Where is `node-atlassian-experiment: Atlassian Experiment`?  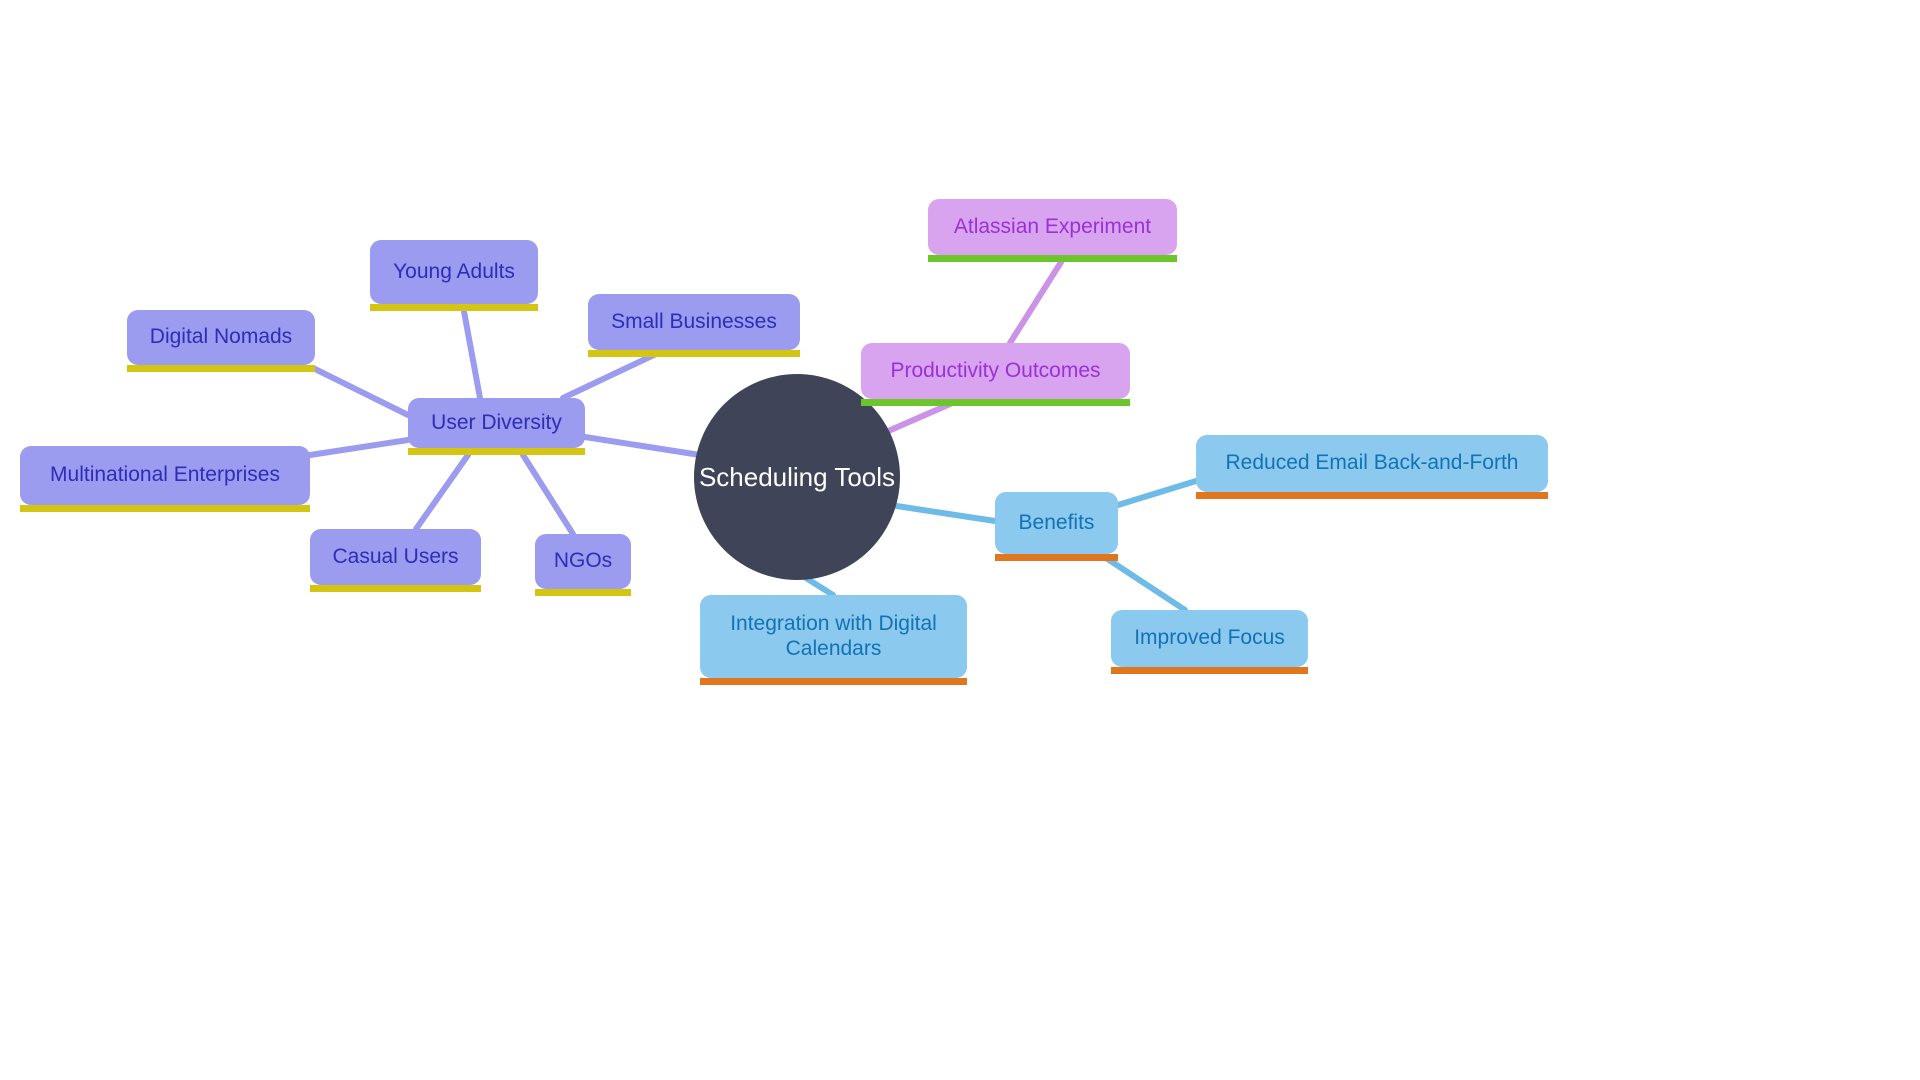 node-atlassian-experiment: Atlassian Experiment is located at coordinates (1052, 230).